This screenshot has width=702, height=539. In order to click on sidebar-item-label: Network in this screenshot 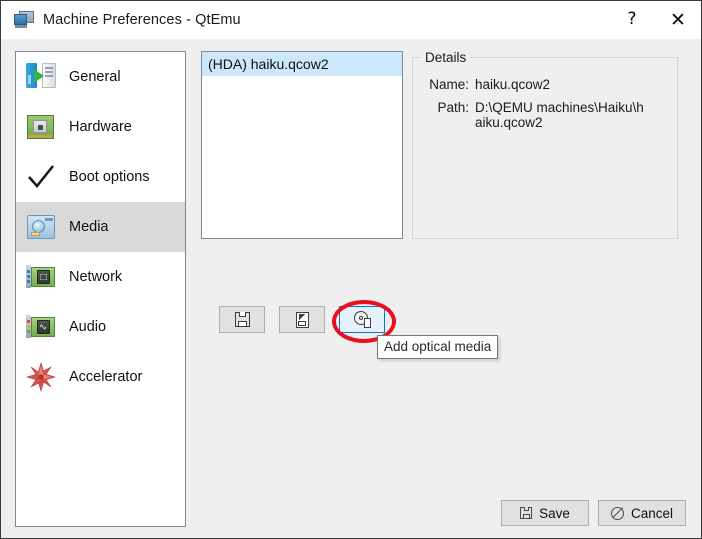, I will do `click(96, 277)`.